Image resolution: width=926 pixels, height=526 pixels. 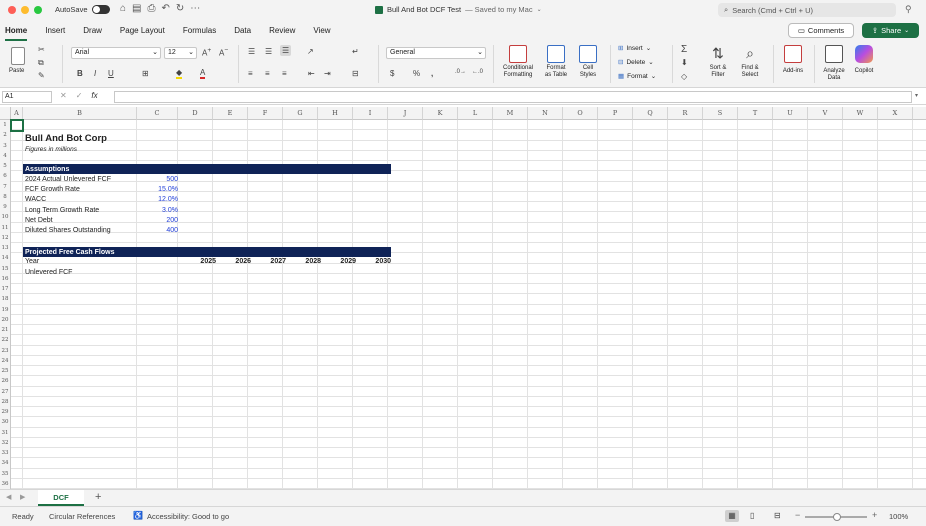 What do you see at coordinates (242, 30) in the screenshot?
I see `tab-data: Data` at bounding box center [242, 30].